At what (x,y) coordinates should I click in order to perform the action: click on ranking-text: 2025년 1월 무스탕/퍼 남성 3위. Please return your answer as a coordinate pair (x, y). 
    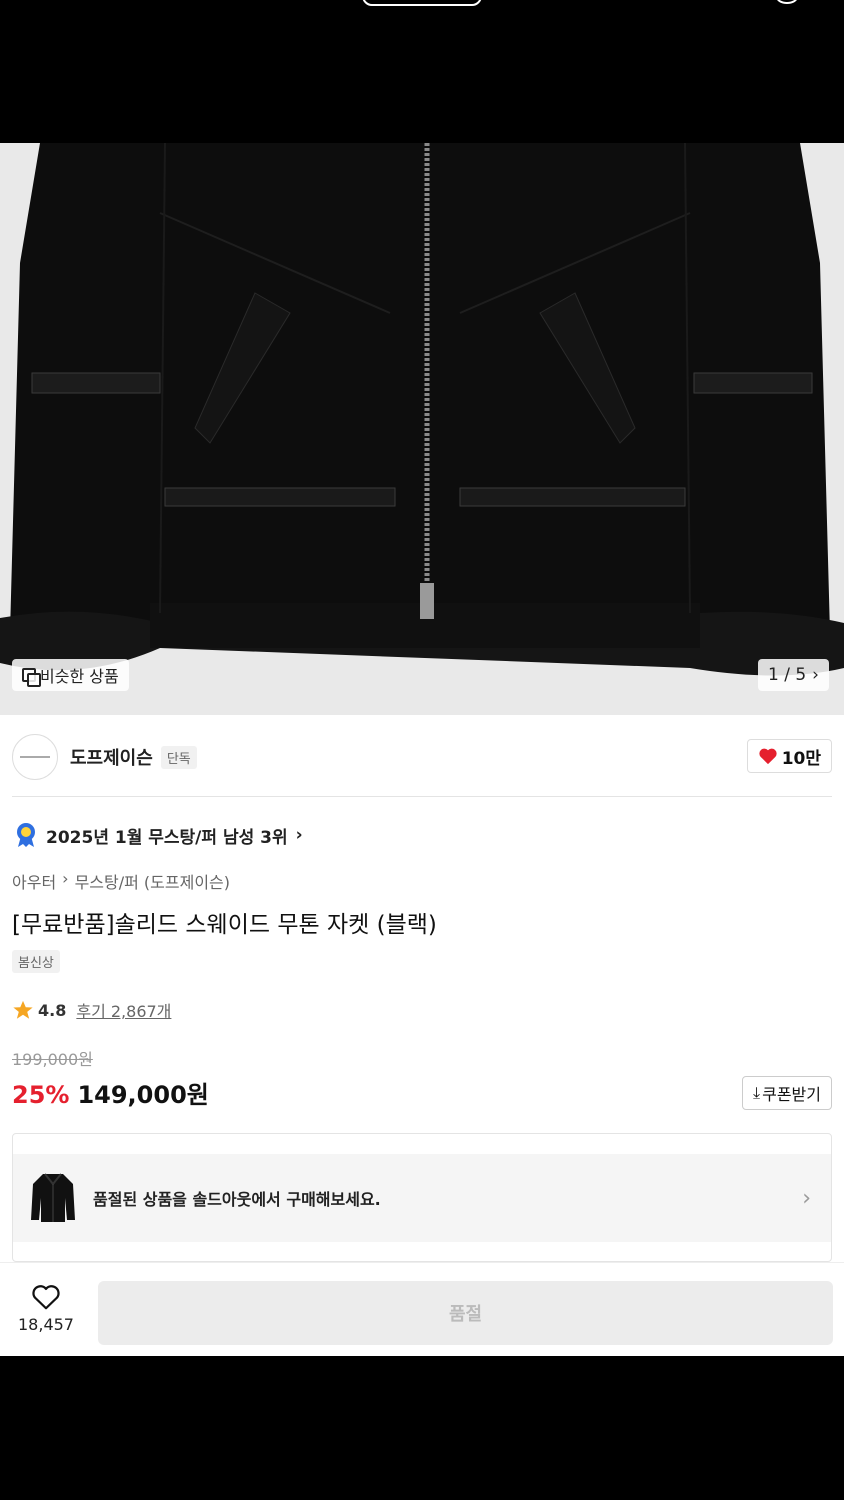
    Looking at the image, I should click on (167, 837).